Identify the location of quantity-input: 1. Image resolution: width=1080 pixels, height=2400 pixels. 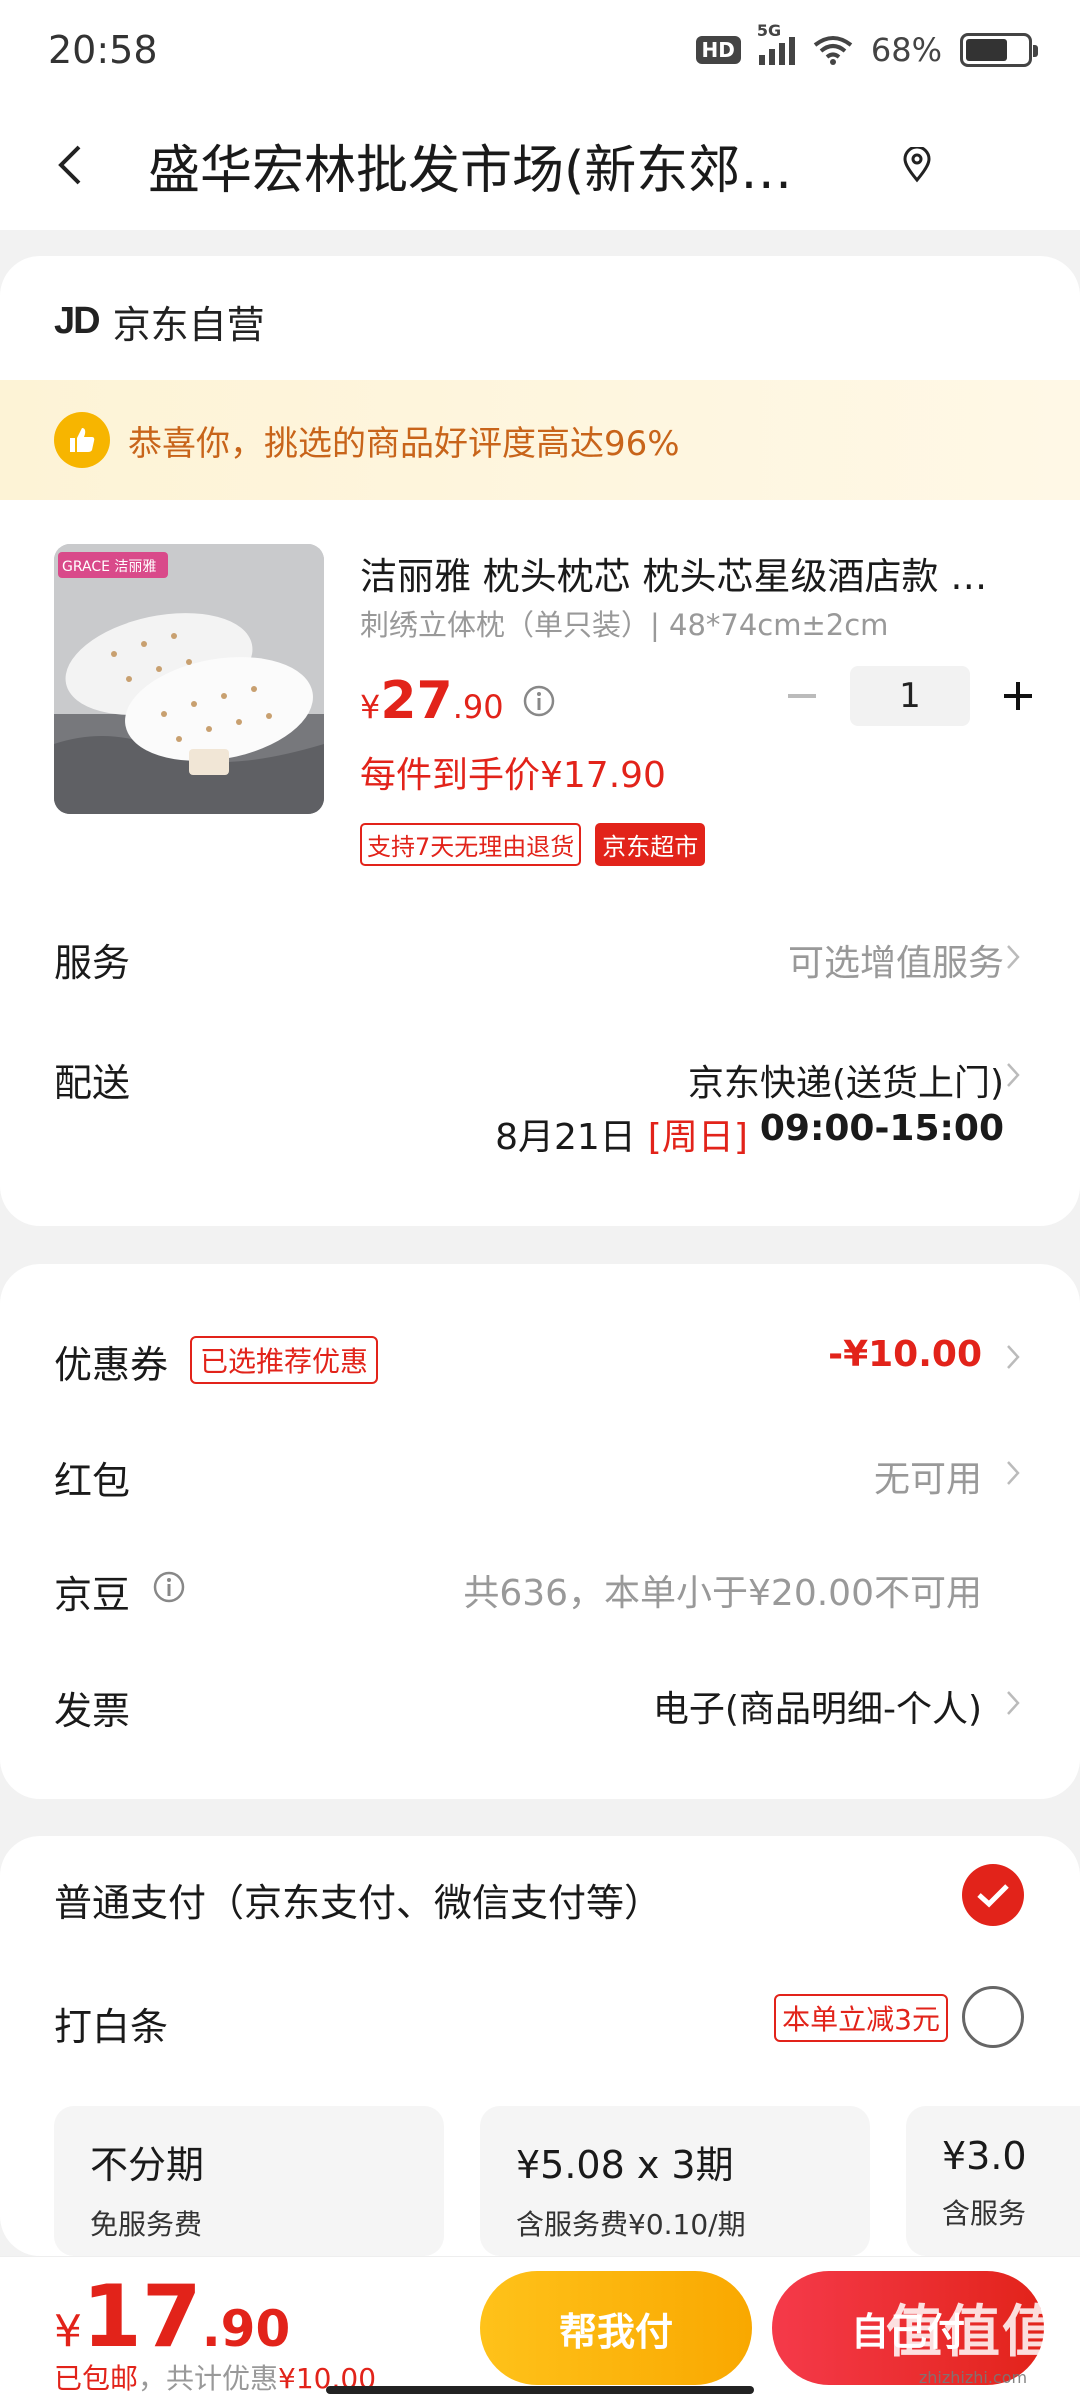
(910, 696).